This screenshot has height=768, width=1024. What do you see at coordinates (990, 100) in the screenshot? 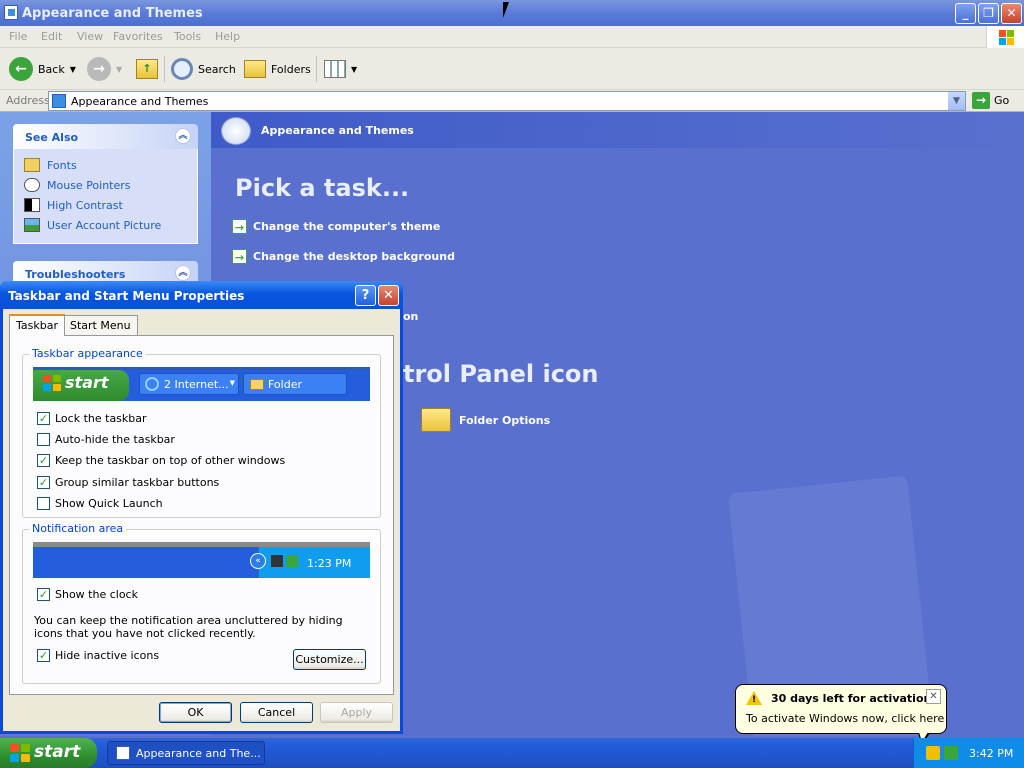
I see `go-button: → Go` at bounding box center [990, 100].